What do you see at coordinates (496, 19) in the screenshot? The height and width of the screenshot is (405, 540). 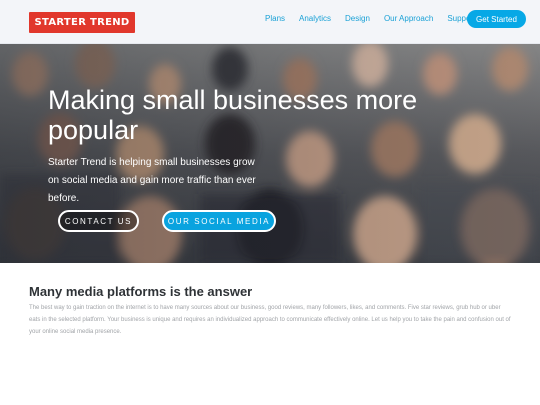 I see `get-started-button: Get Started` at bounding box center [496, 19].